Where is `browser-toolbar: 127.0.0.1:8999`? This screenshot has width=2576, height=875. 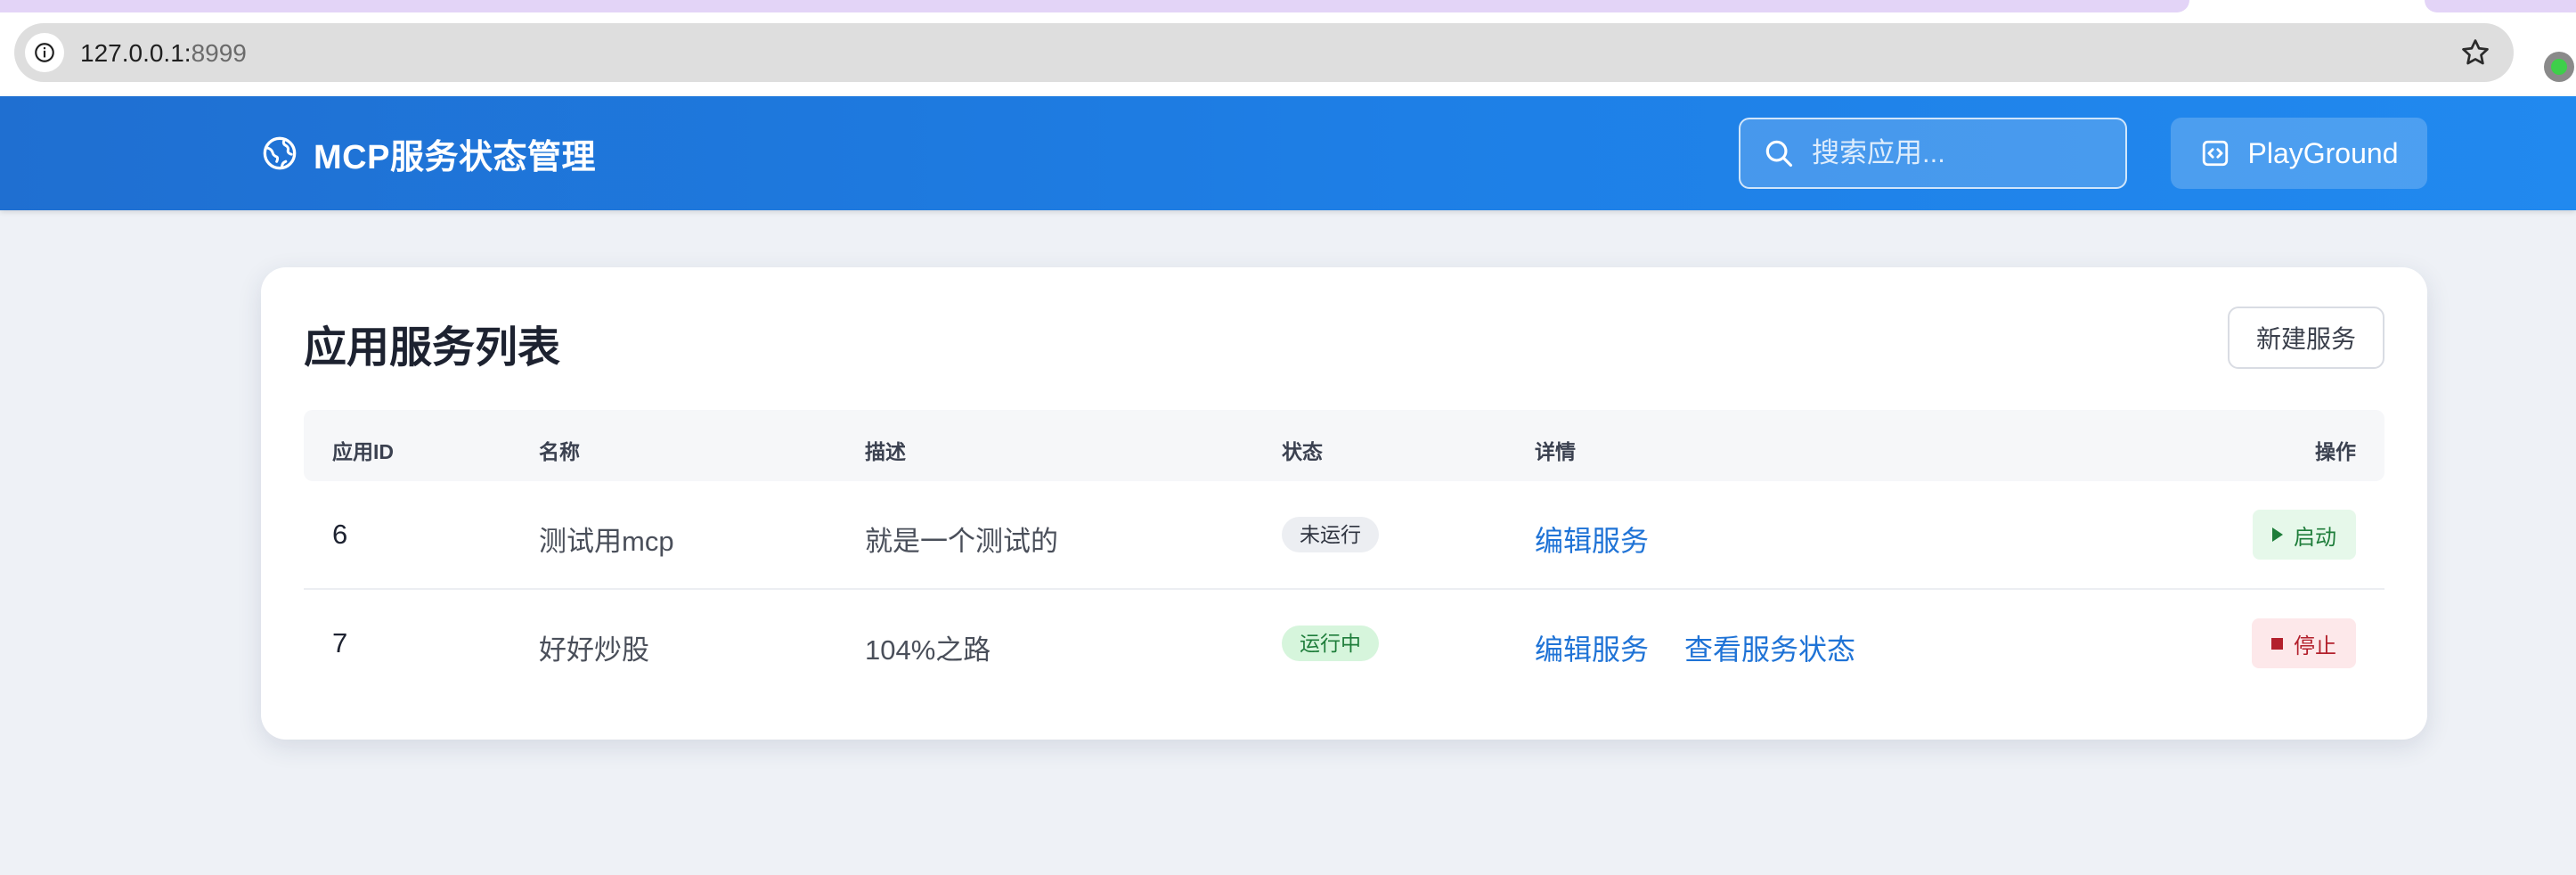 browser-toolbar: 127.0.0.1:8999 is located at coordinates (1288, 54).